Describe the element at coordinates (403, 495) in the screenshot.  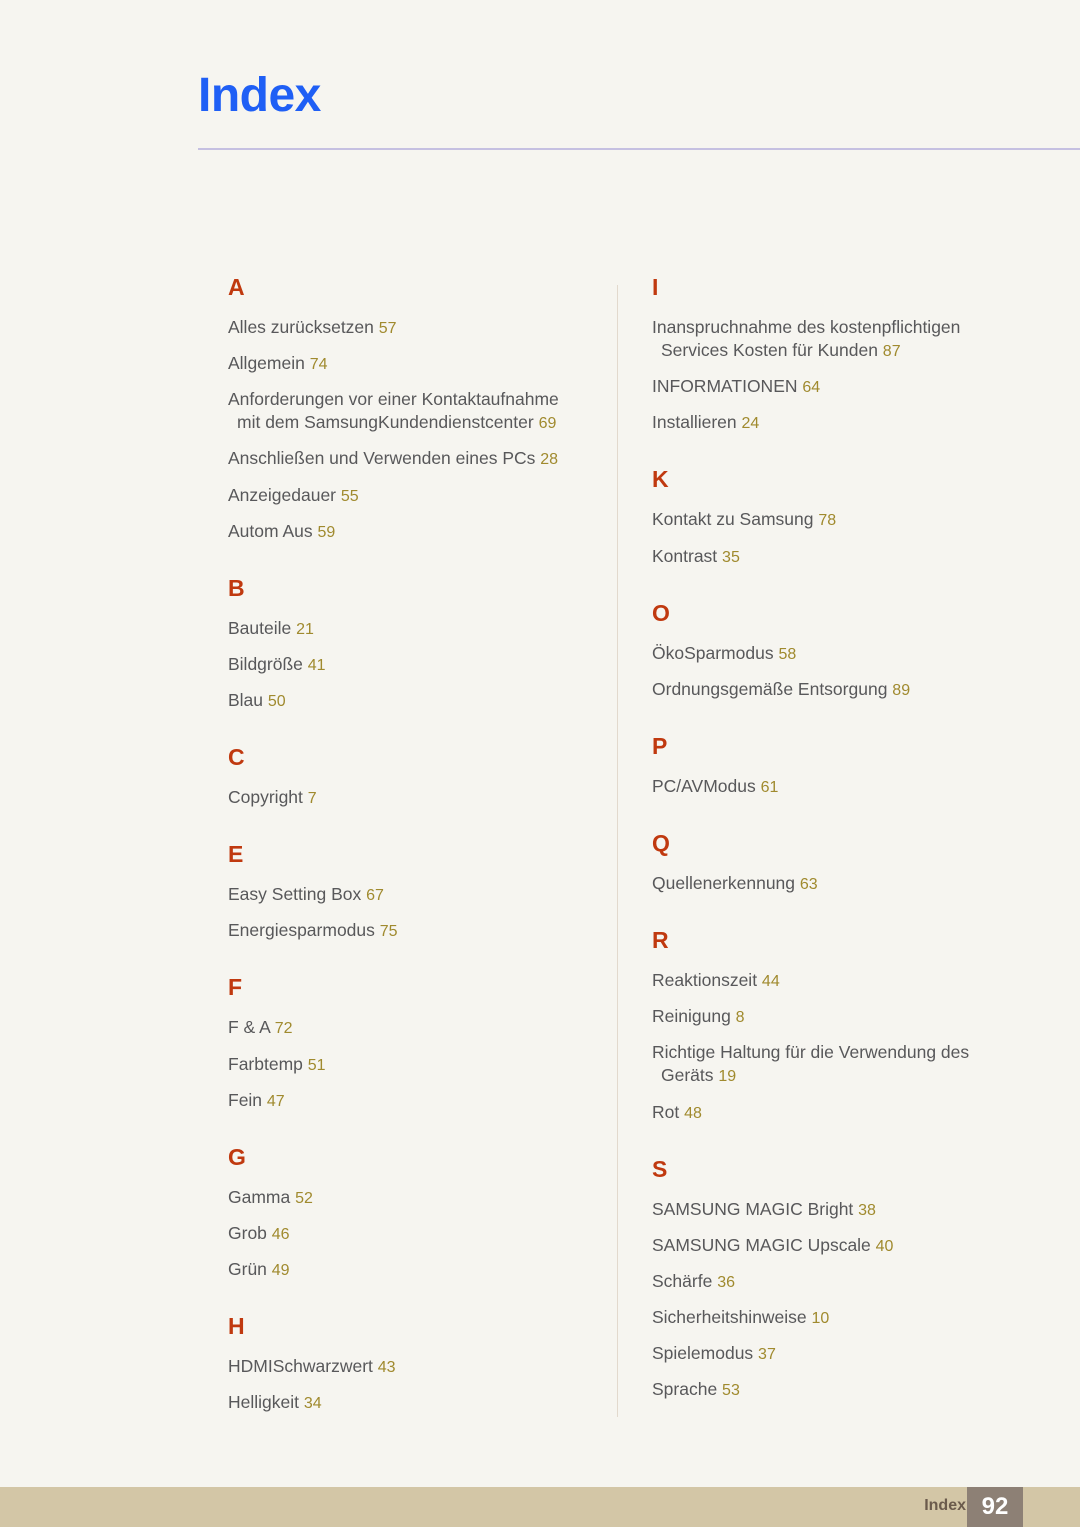
I see `index-entry: Anzeigedauer 55` at that location.